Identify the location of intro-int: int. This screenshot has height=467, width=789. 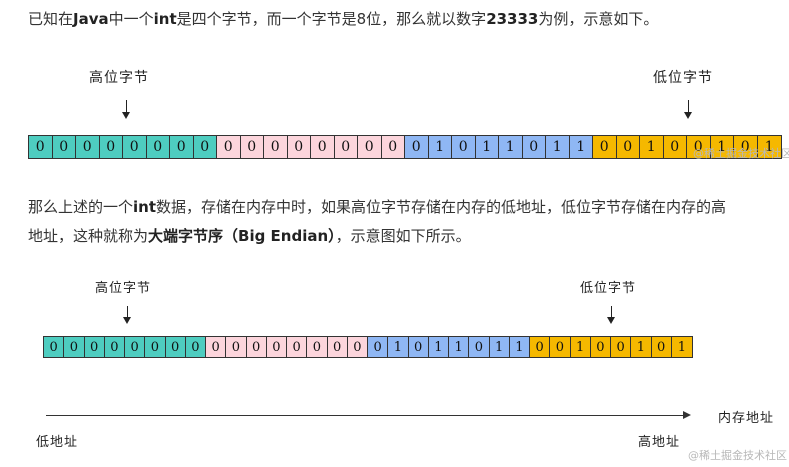
(165, 19).